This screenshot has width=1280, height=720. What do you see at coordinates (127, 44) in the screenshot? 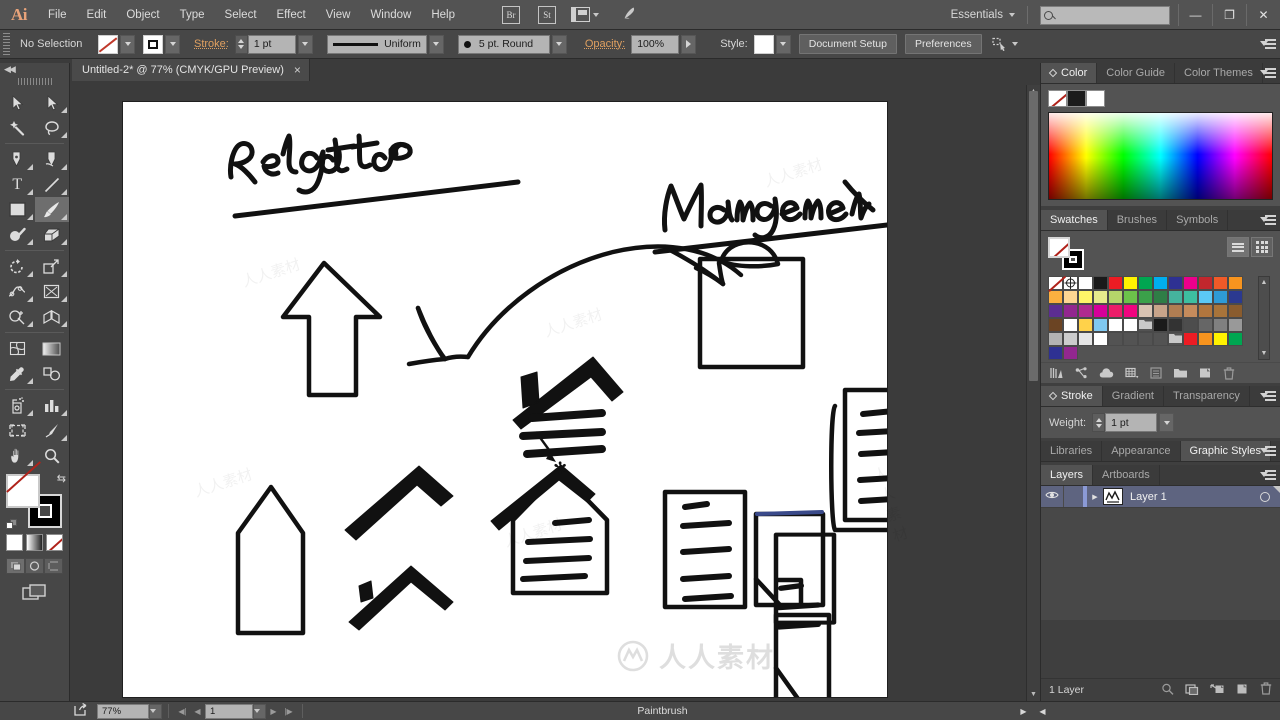
I see `fill-dropdown` at bounding box center [127, 44].